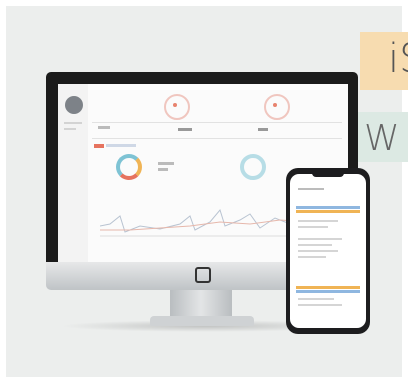 The image size is (408, 383). I want to click on apple-logo-icon, so click(203, 275).